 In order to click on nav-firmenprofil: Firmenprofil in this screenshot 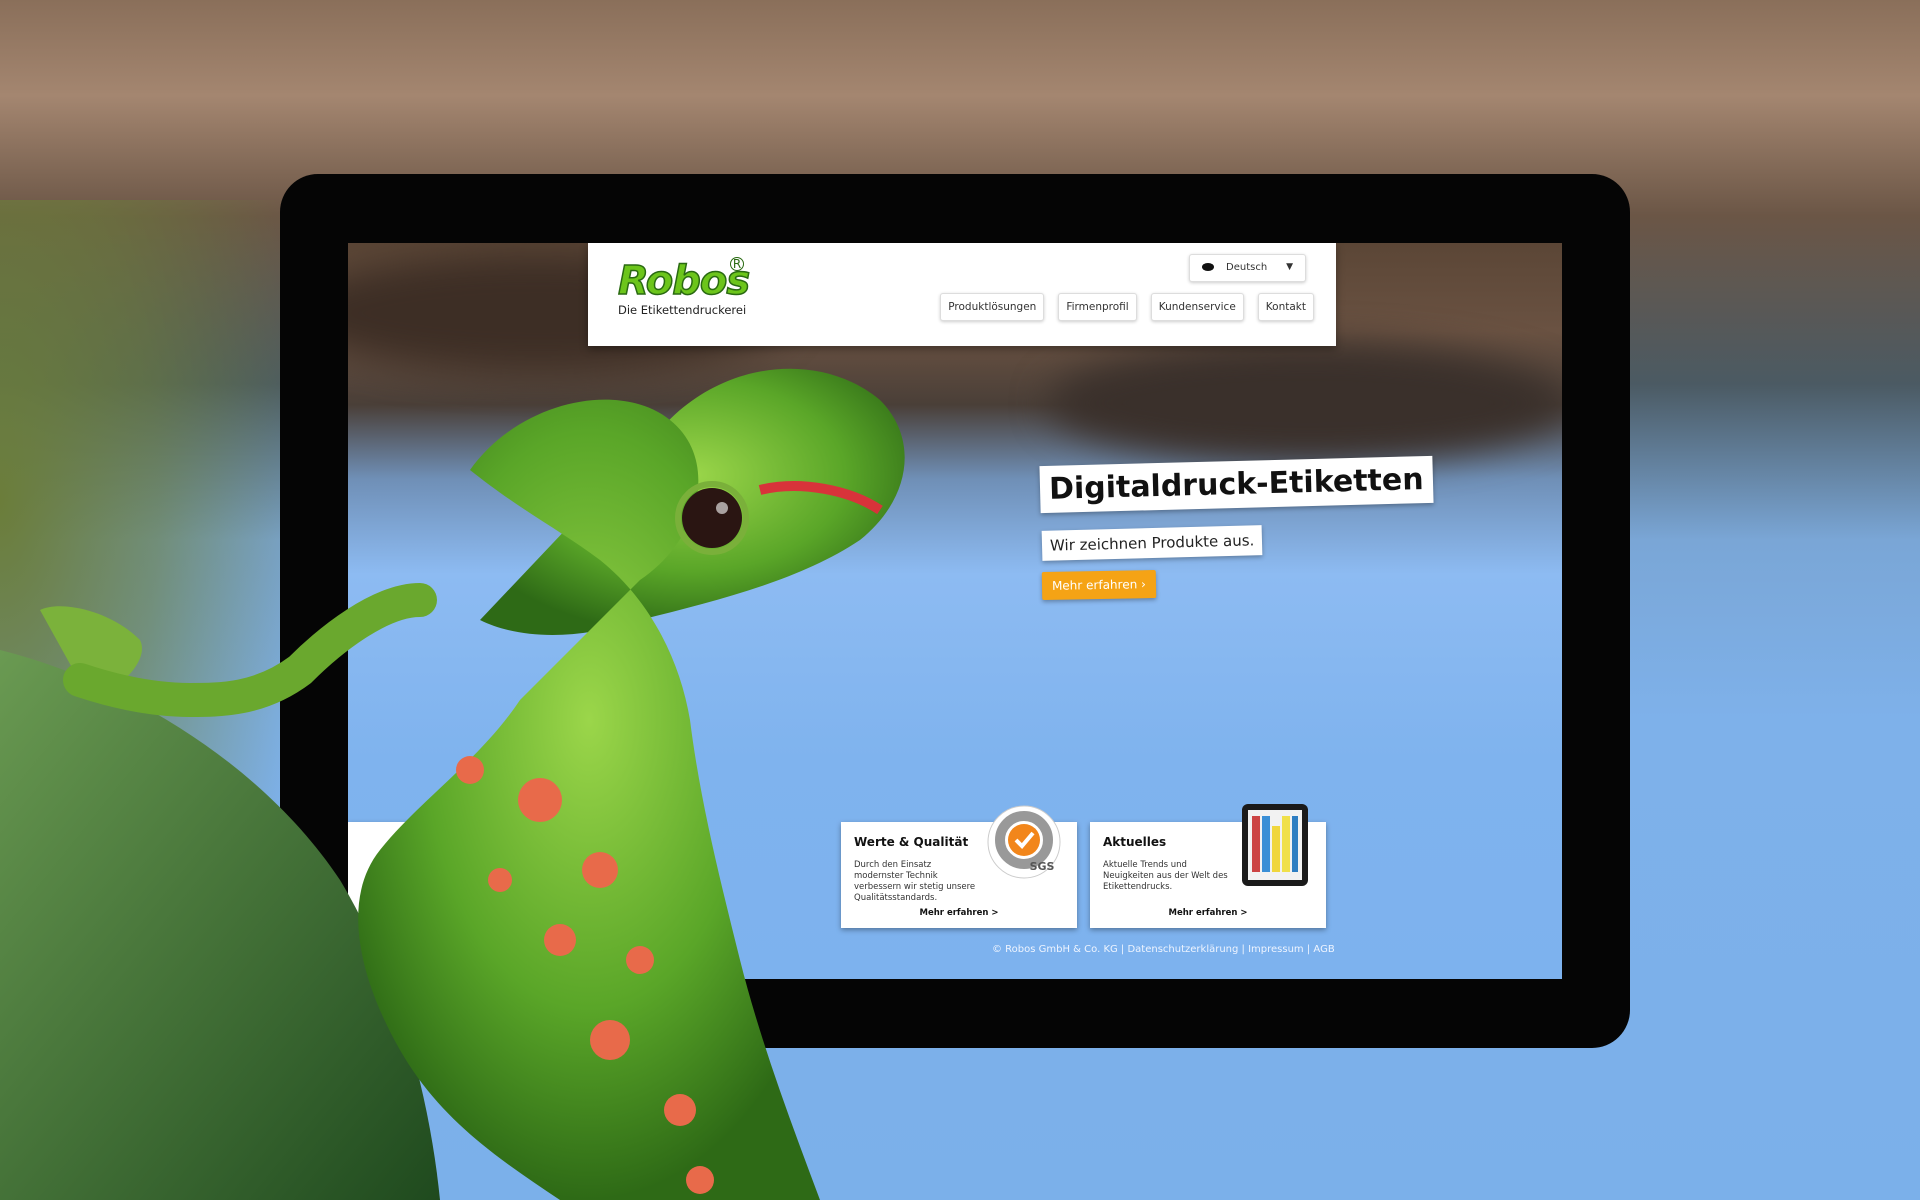, I will do `click(1097, 307)`.